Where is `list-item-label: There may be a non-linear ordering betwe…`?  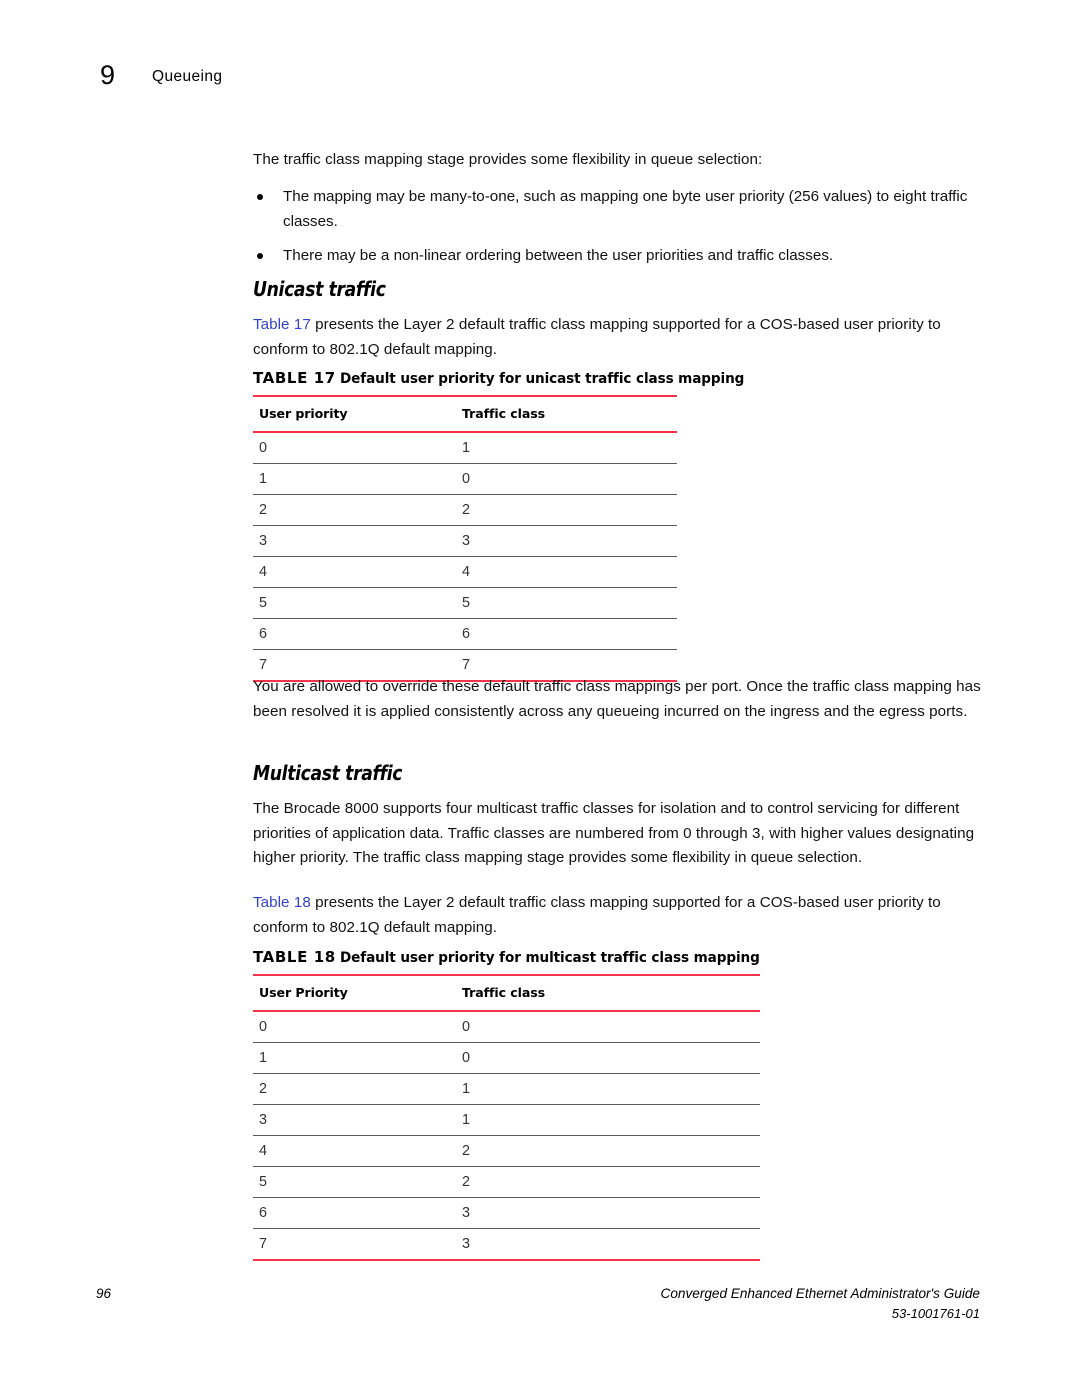 list-item-label: There may be a non-linear ordering betwe… is located at coordinates (558, 255).